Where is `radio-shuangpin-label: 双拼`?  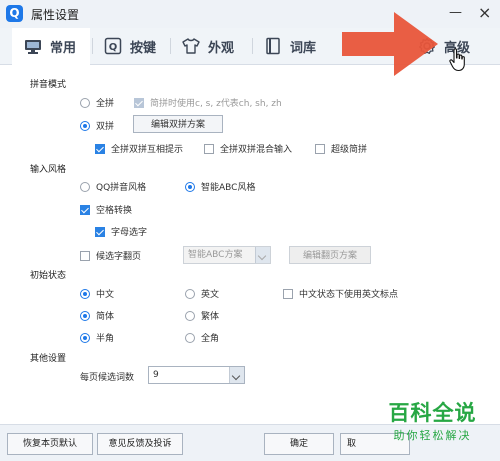
radio-shuangpin-label: 双拼 is located at coordinates (105, 127).